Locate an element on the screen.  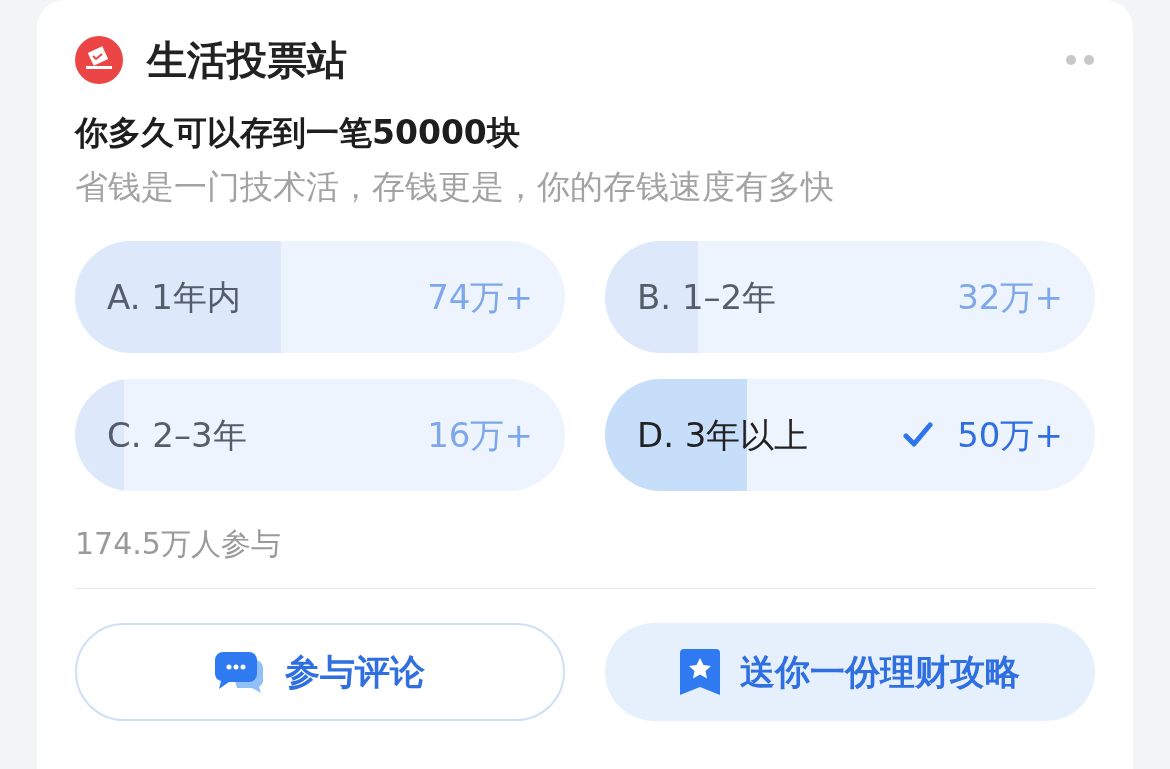
card-title: 生活投票站 is located at coordinates (247, 60).